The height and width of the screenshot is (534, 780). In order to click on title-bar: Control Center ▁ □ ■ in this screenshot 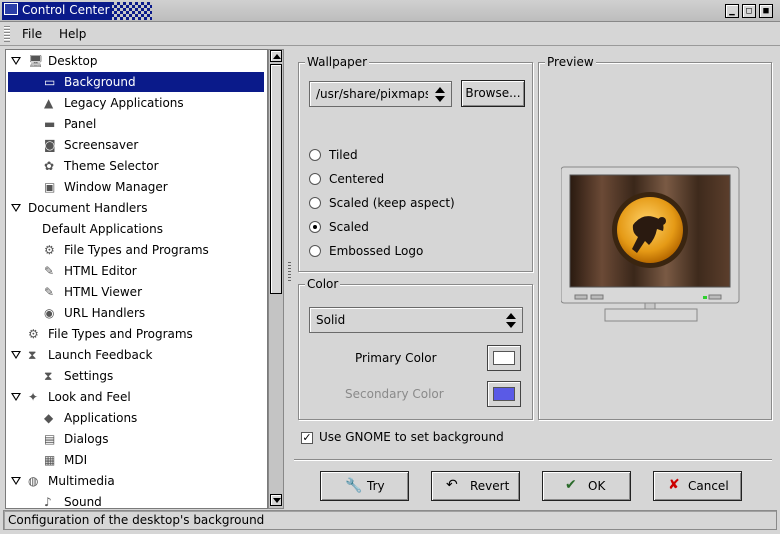, I will do `click(390, 11)`.